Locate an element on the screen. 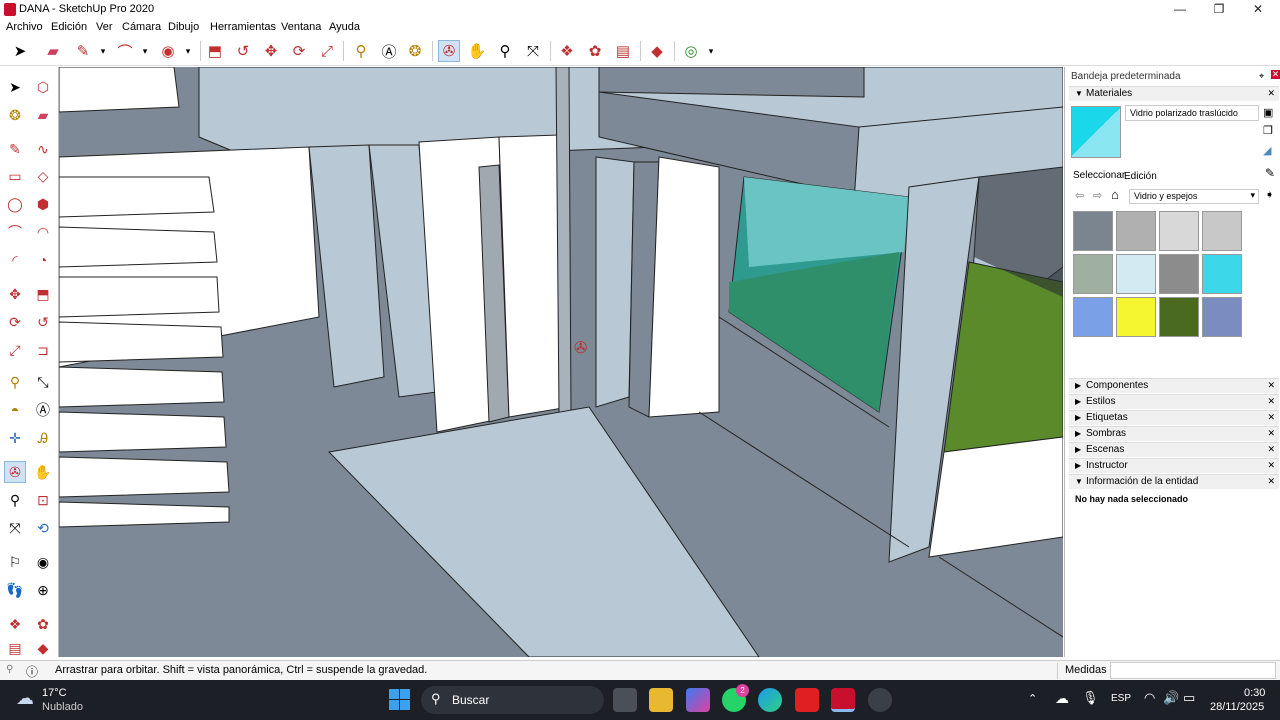 The width and height of the screenshot is (1280, 720). pie-tool-icon: ◔ is located at coordinates (43, 260).